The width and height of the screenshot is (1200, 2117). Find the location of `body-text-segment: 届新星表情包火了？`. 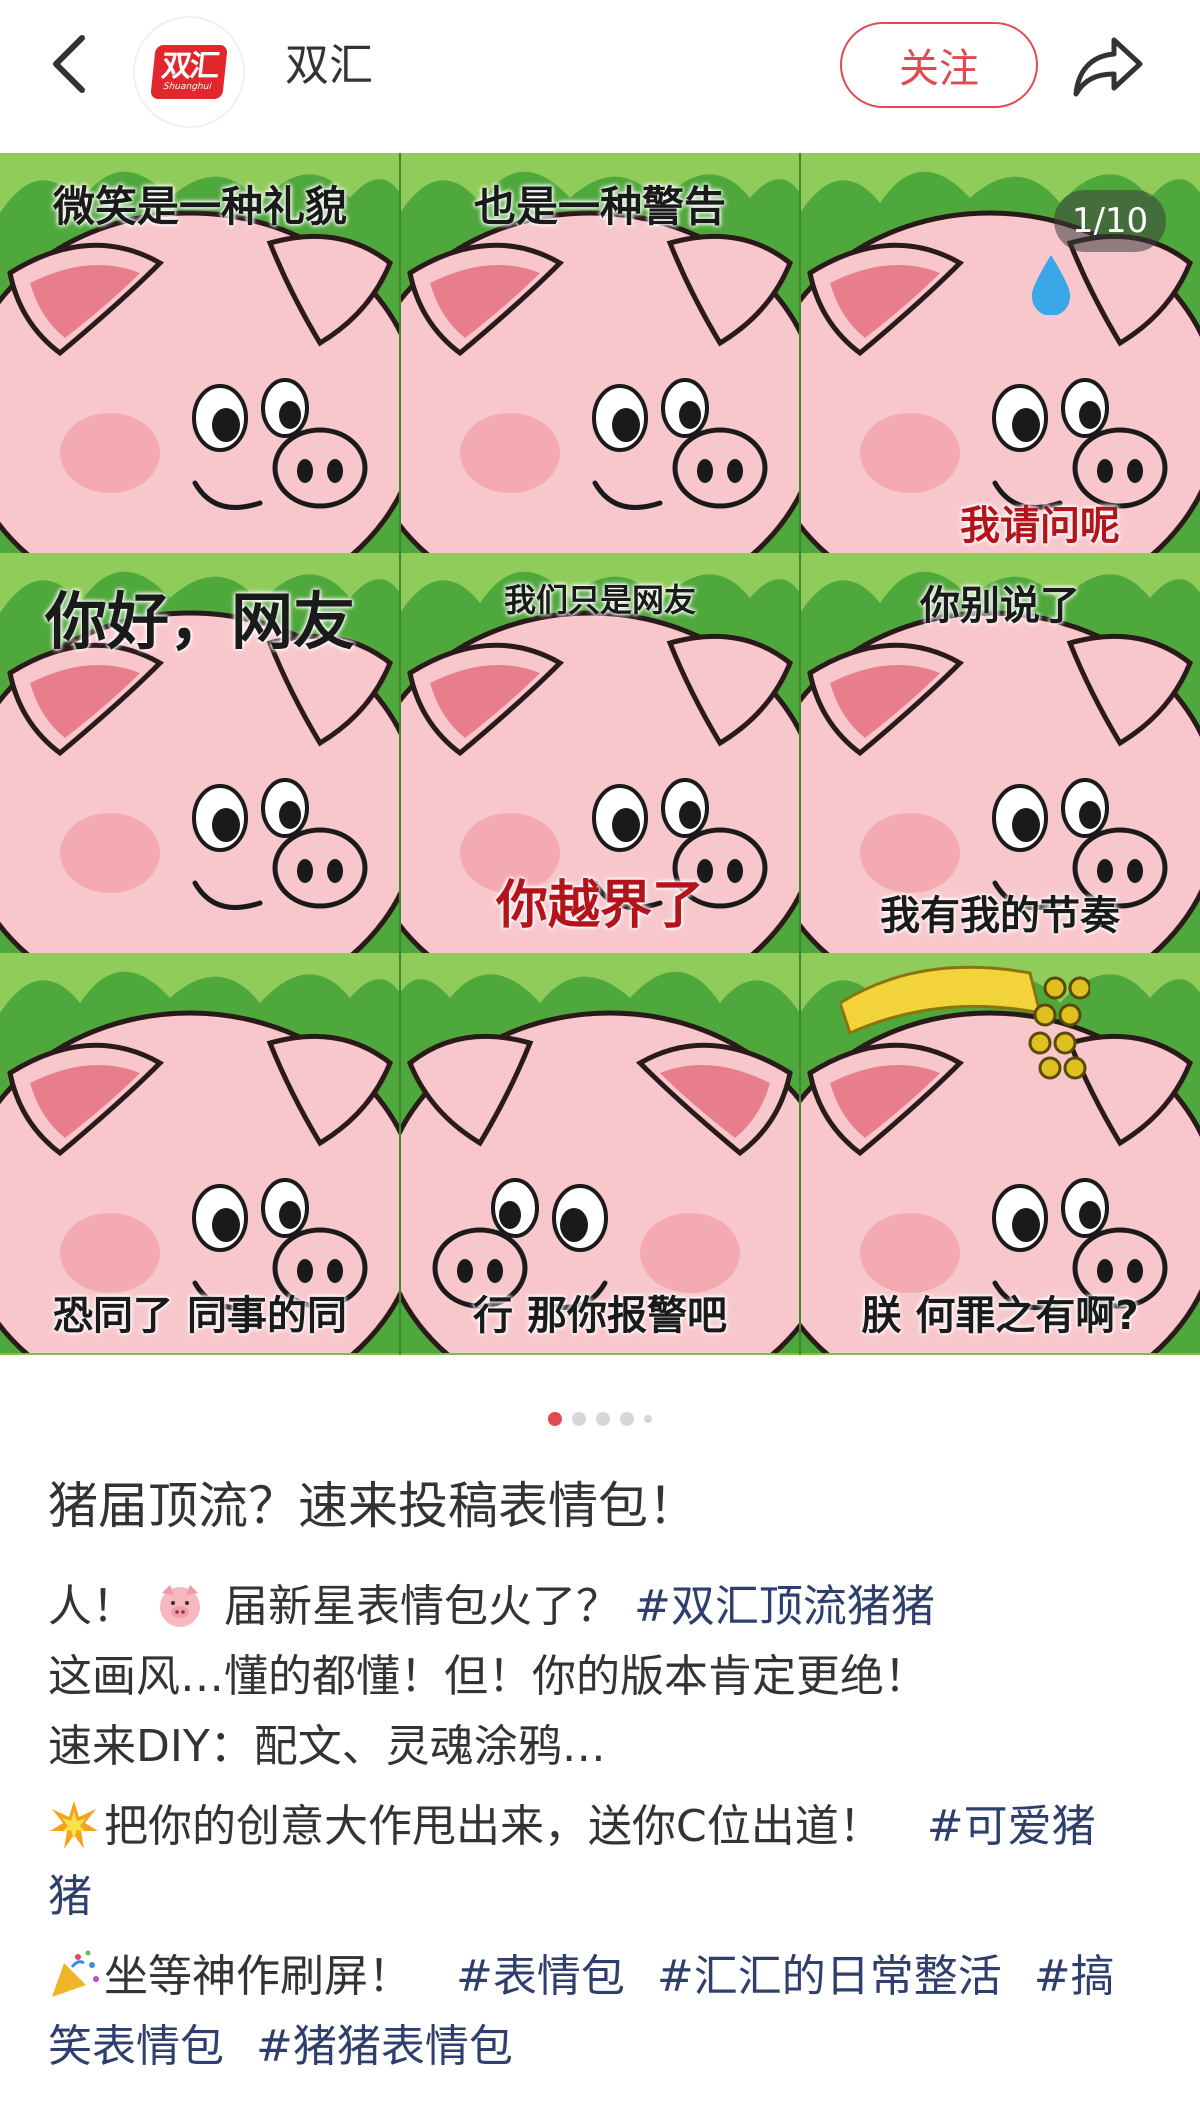

body-text-segment: 届新星表情包火了？ is located at coordinates (422, 1606).